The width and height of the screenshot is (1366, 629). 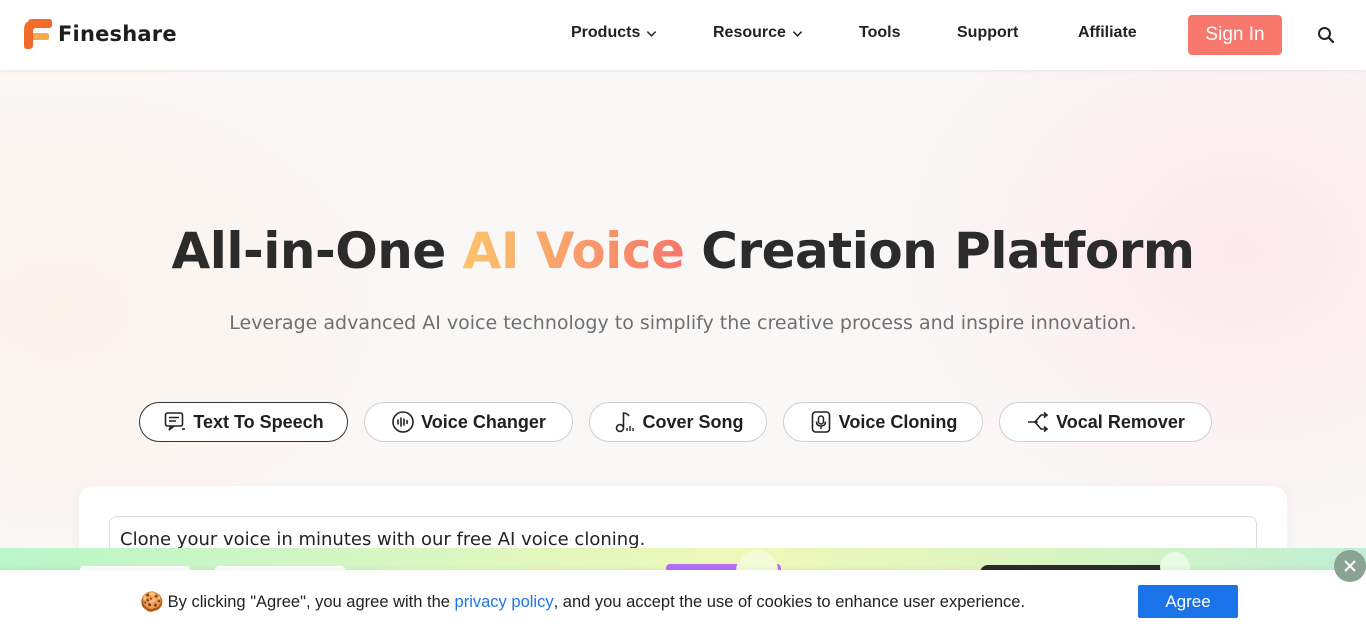 What do you see at coordinates (483, 421) in the screenshot?
I see `tab-voice-changer-label: Voice Changer` at bounding box center [483, 421].